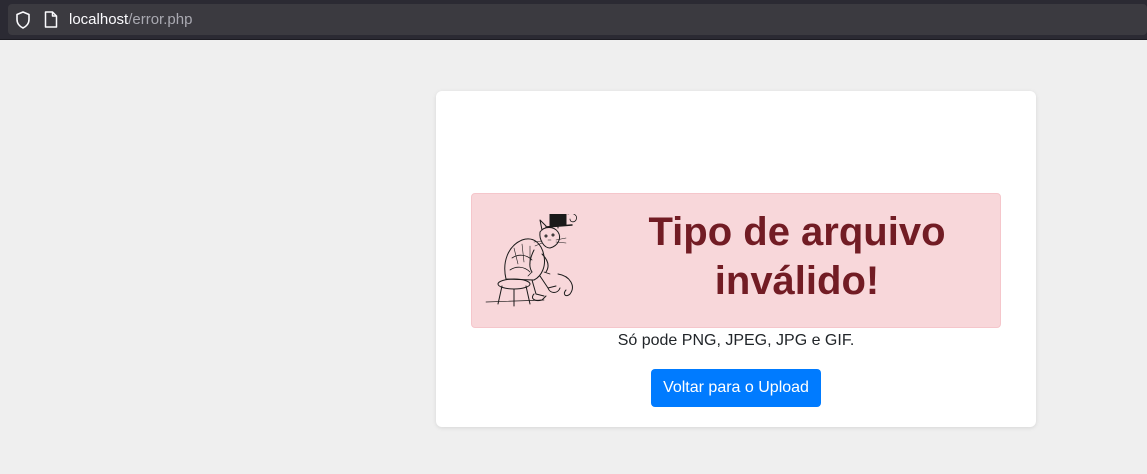  I want to click on page-icon, so click(51, 19).